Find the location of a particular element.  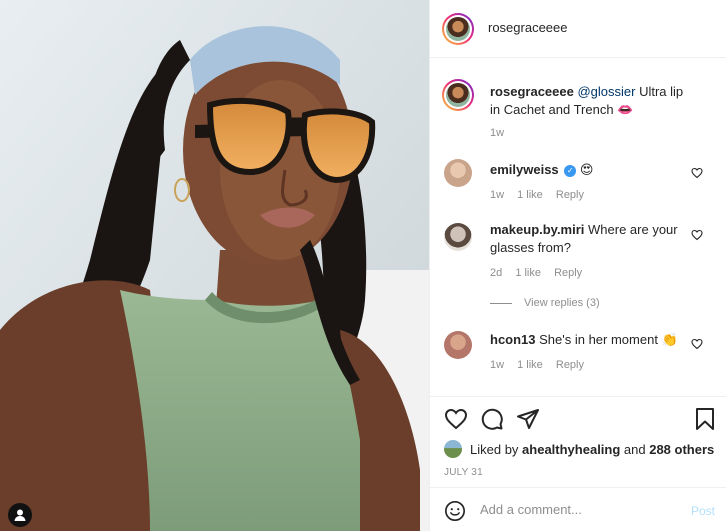

view-replies-label: View replies (3) is located at coordinates (562, 303).